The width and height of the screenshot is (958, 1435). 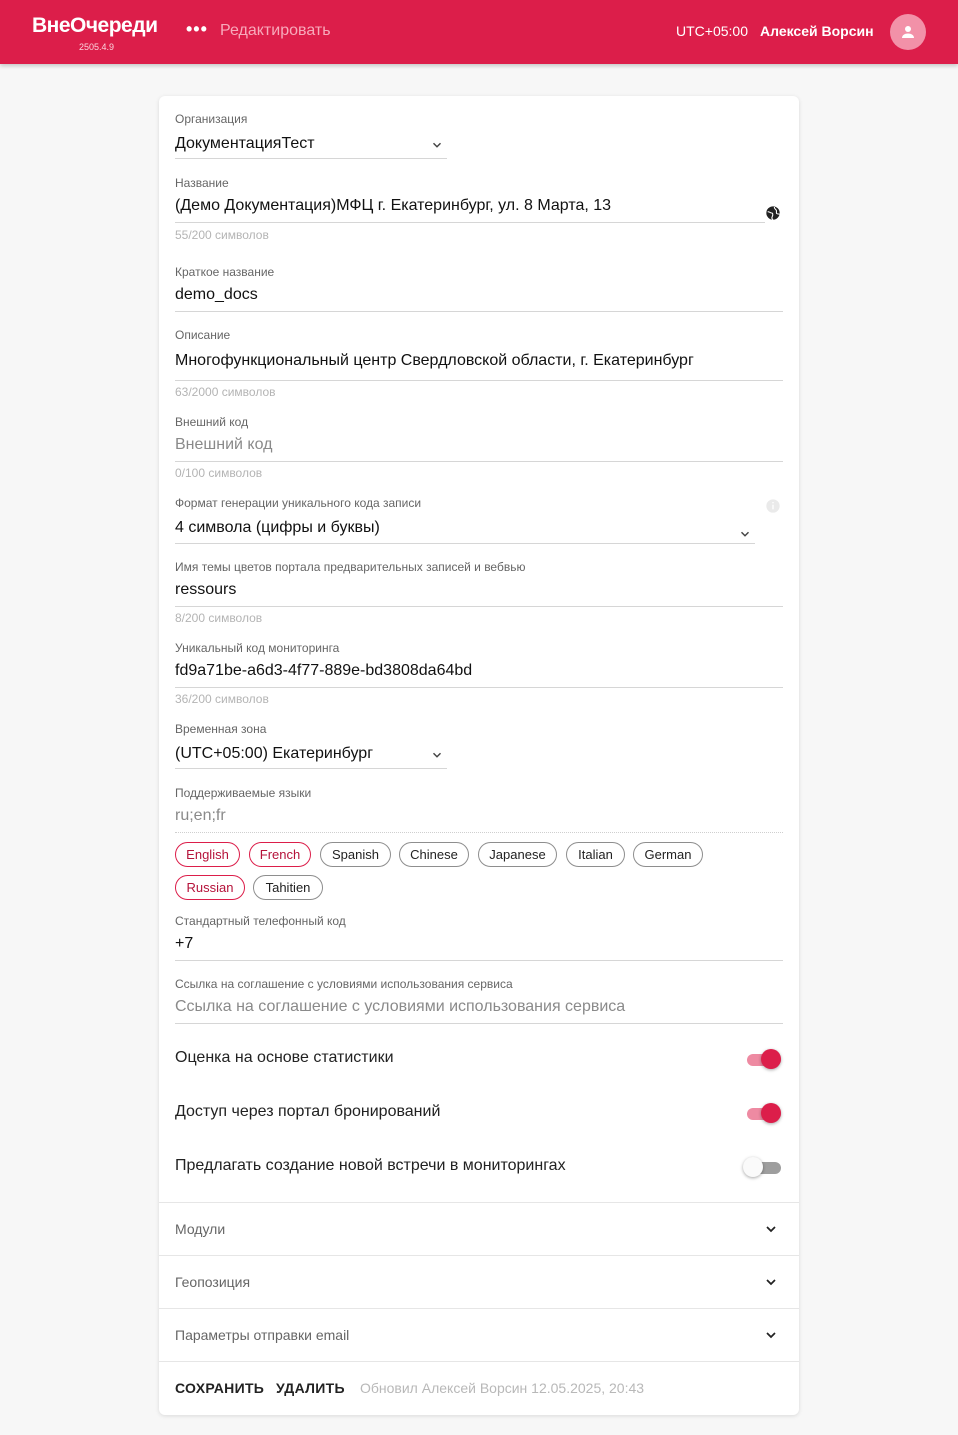 What do you see at coordinates (324, 670) in the screenshot?
I see `monitoring-code-value: fd9a71be-a6d3-4f77-889e-bd3808da64bd` at bounding box center [324, 670].